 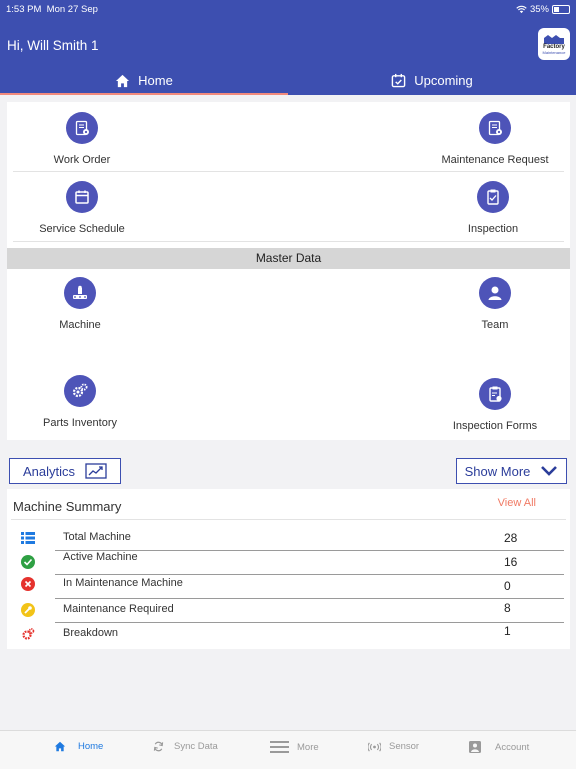 I want to click on row-value: 8, so click(x=507, y=608).